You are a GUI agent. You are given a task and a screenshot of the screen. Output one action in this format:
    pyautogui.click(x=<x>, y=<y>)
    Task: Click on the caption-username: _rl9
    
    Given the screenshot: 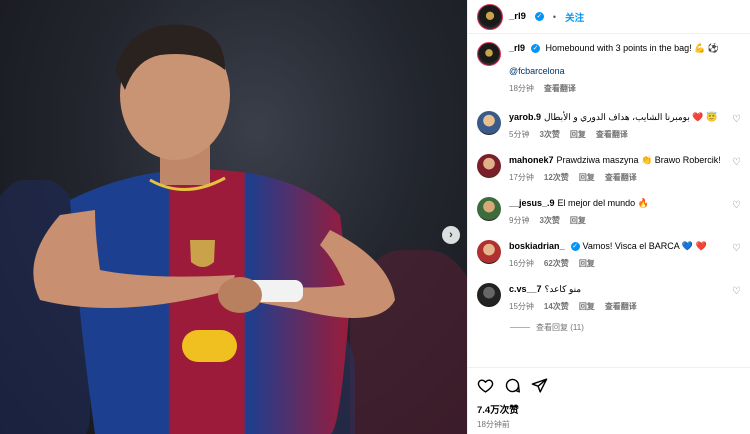 What is the action you would take?
    pyautogui.click(x=517, y=48)
    